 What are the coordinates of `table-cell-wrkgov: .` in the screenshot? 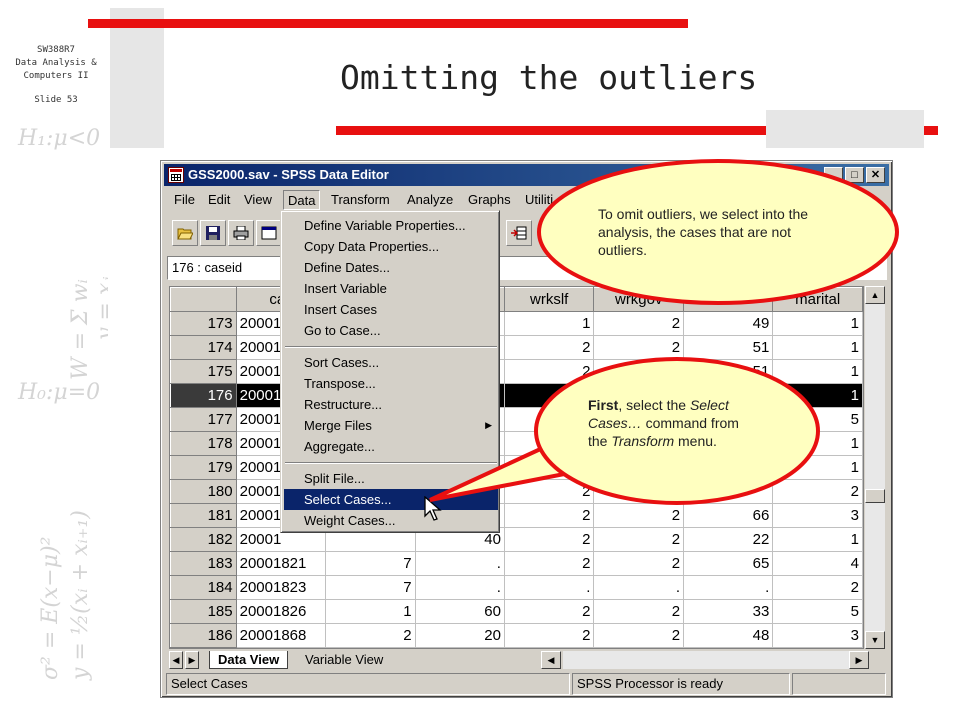 It's located at (639, 587).